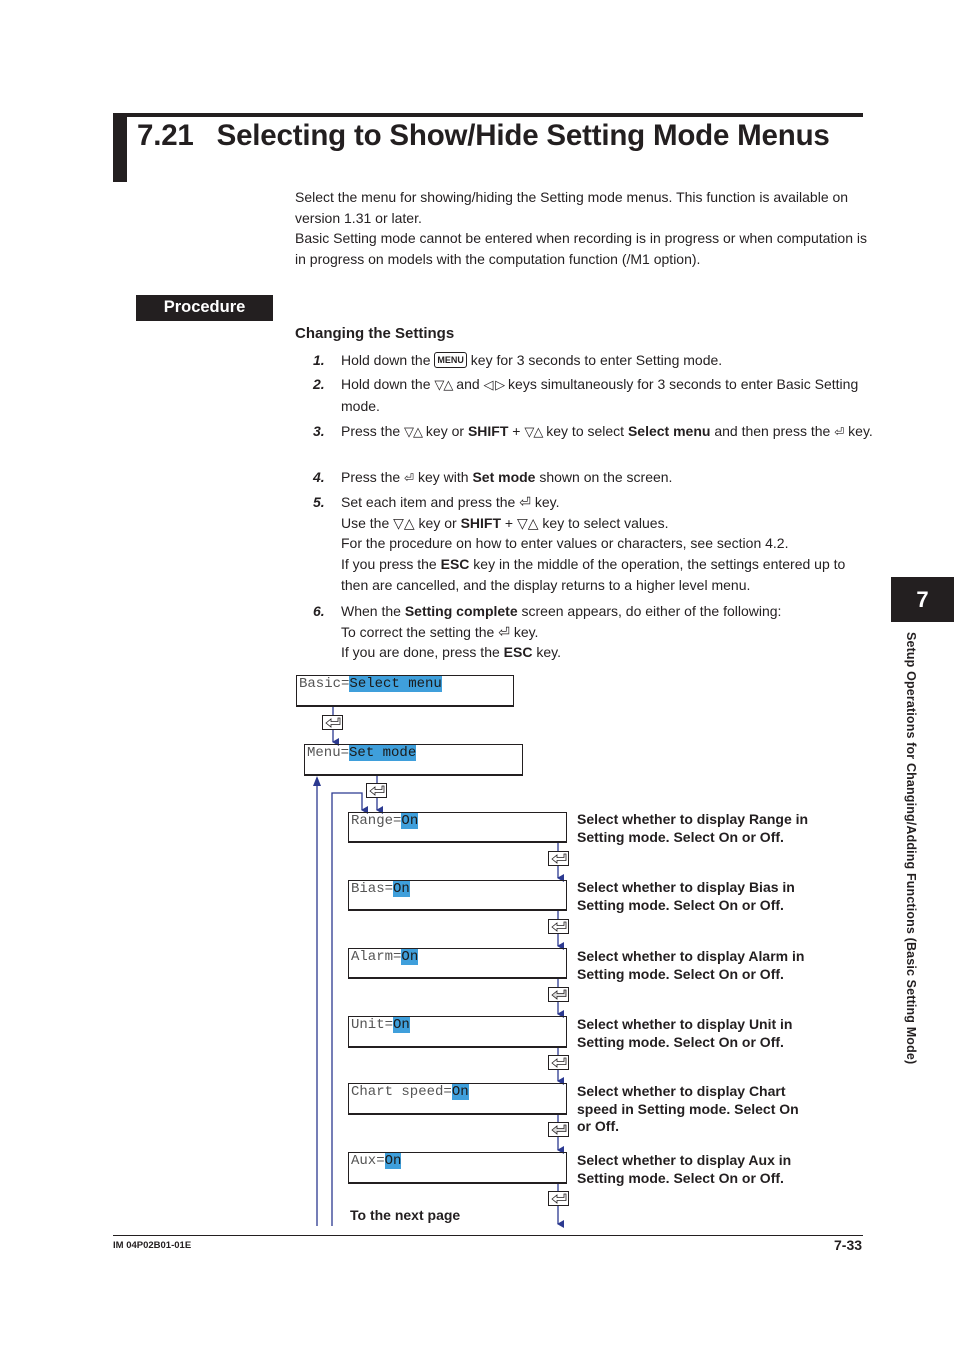 This screenshot has width=954, height=1350. What do you see at coordinates (376, 957) in the screenshot?
I see `lcd-label: Alarm=` at bounding box center [376, 957].